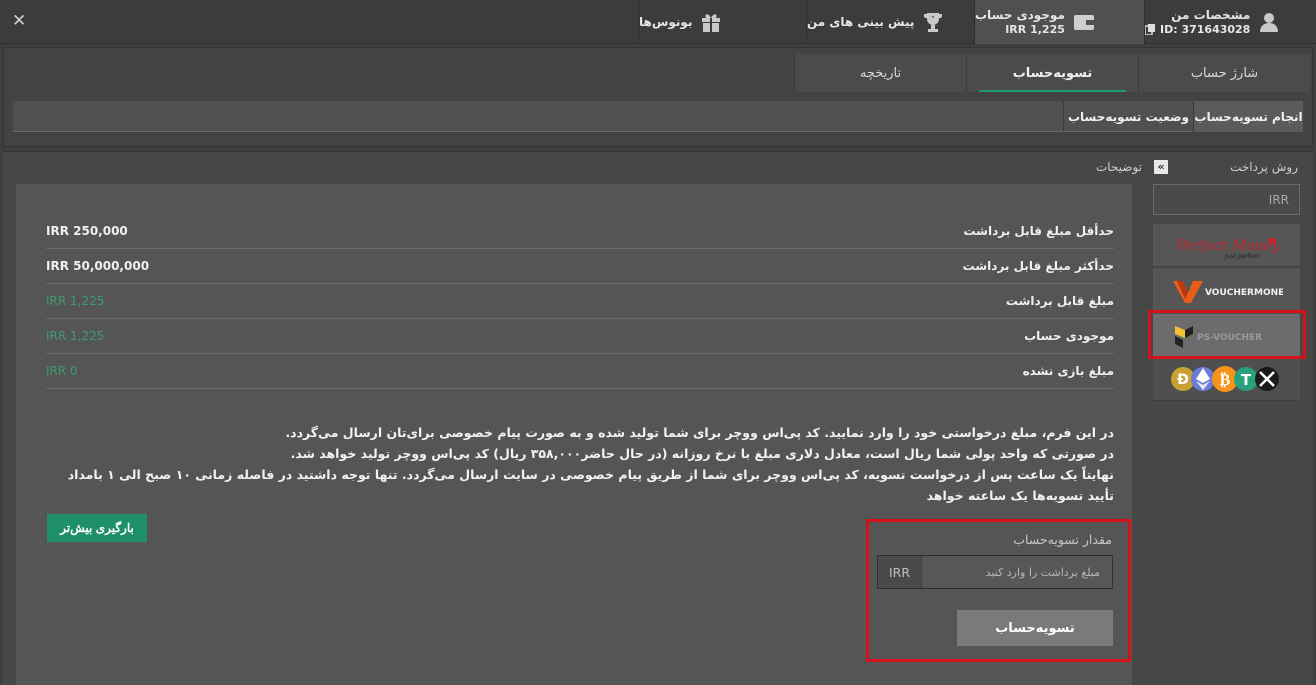 This screenshot has width=1316, height=685. I want to click on highlight-ps-voucher, so click(1227, 334).